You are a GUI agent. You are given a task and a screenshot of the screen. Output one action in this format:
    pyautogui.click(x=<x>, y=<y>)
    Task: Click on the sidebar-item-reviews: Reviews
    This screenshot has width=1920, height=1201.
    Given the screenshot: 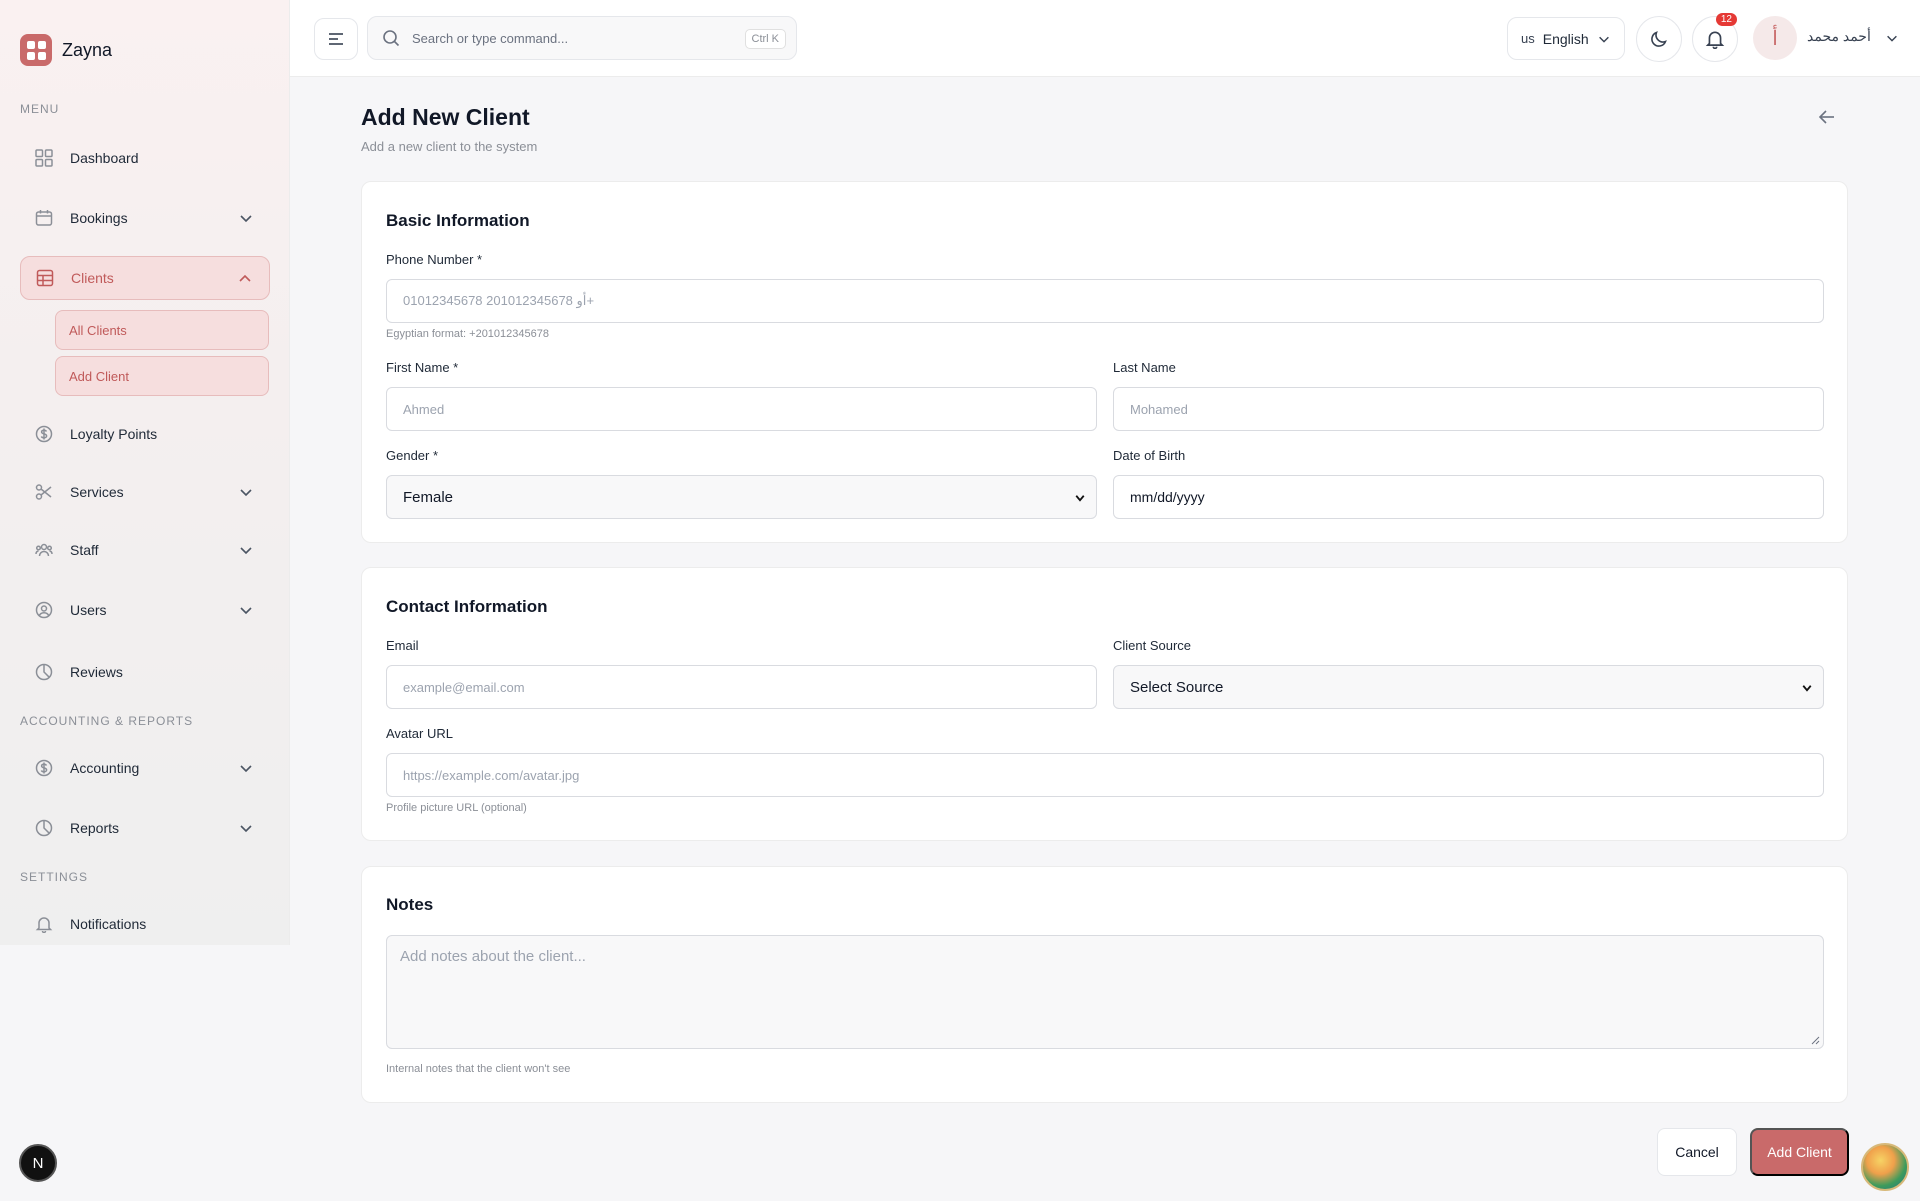 What is the action you would take?
    pyautogui.click(x=145, y=672)
    